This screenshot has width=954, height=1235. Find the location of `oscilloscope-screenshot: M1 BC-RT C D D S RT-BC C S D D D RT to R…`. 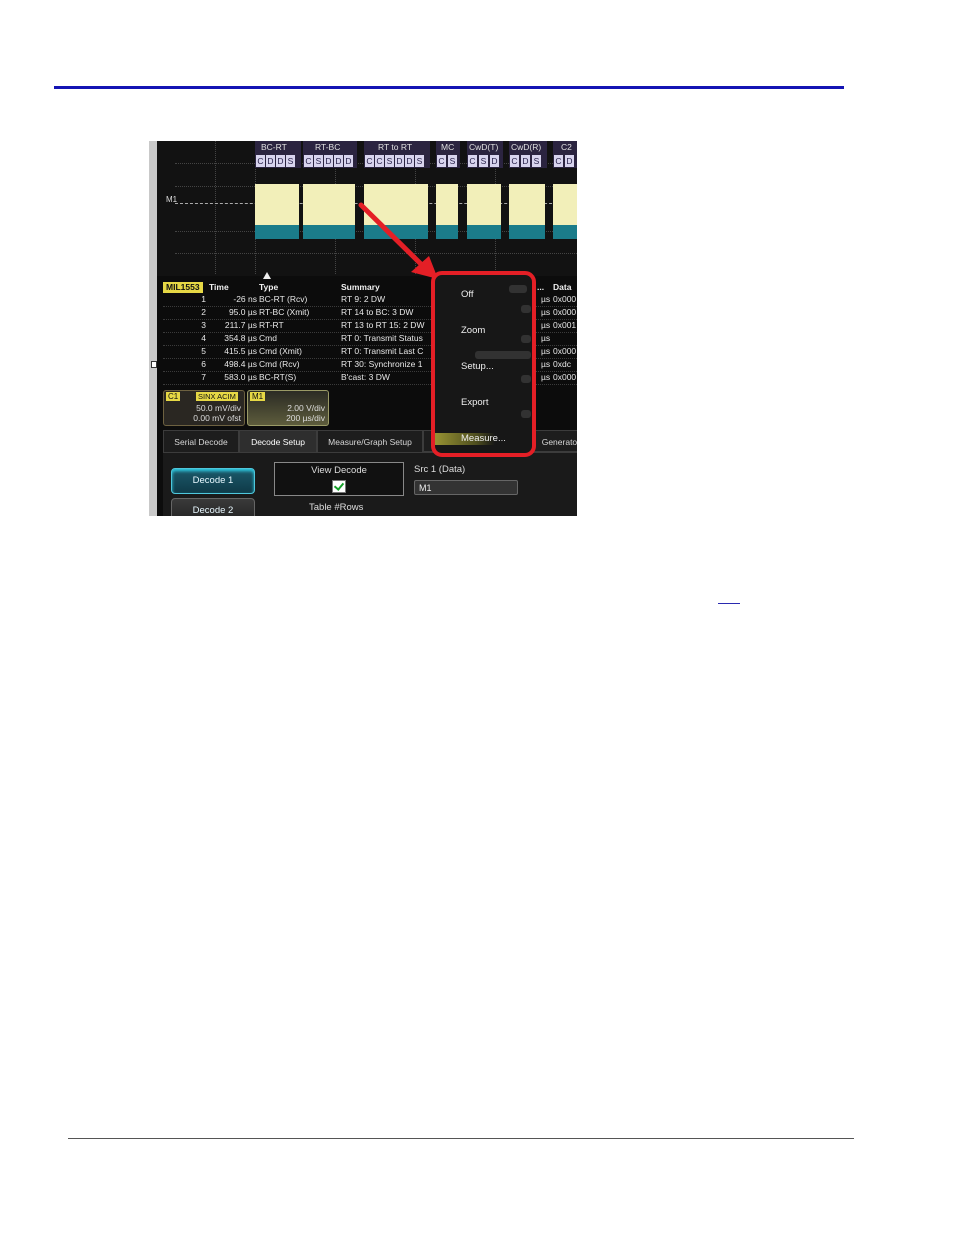

oscilloscope-screenshot: M1 BC-RT C D D S RT-BC C S D D D RT to R… is located at coordinates (363, 328).